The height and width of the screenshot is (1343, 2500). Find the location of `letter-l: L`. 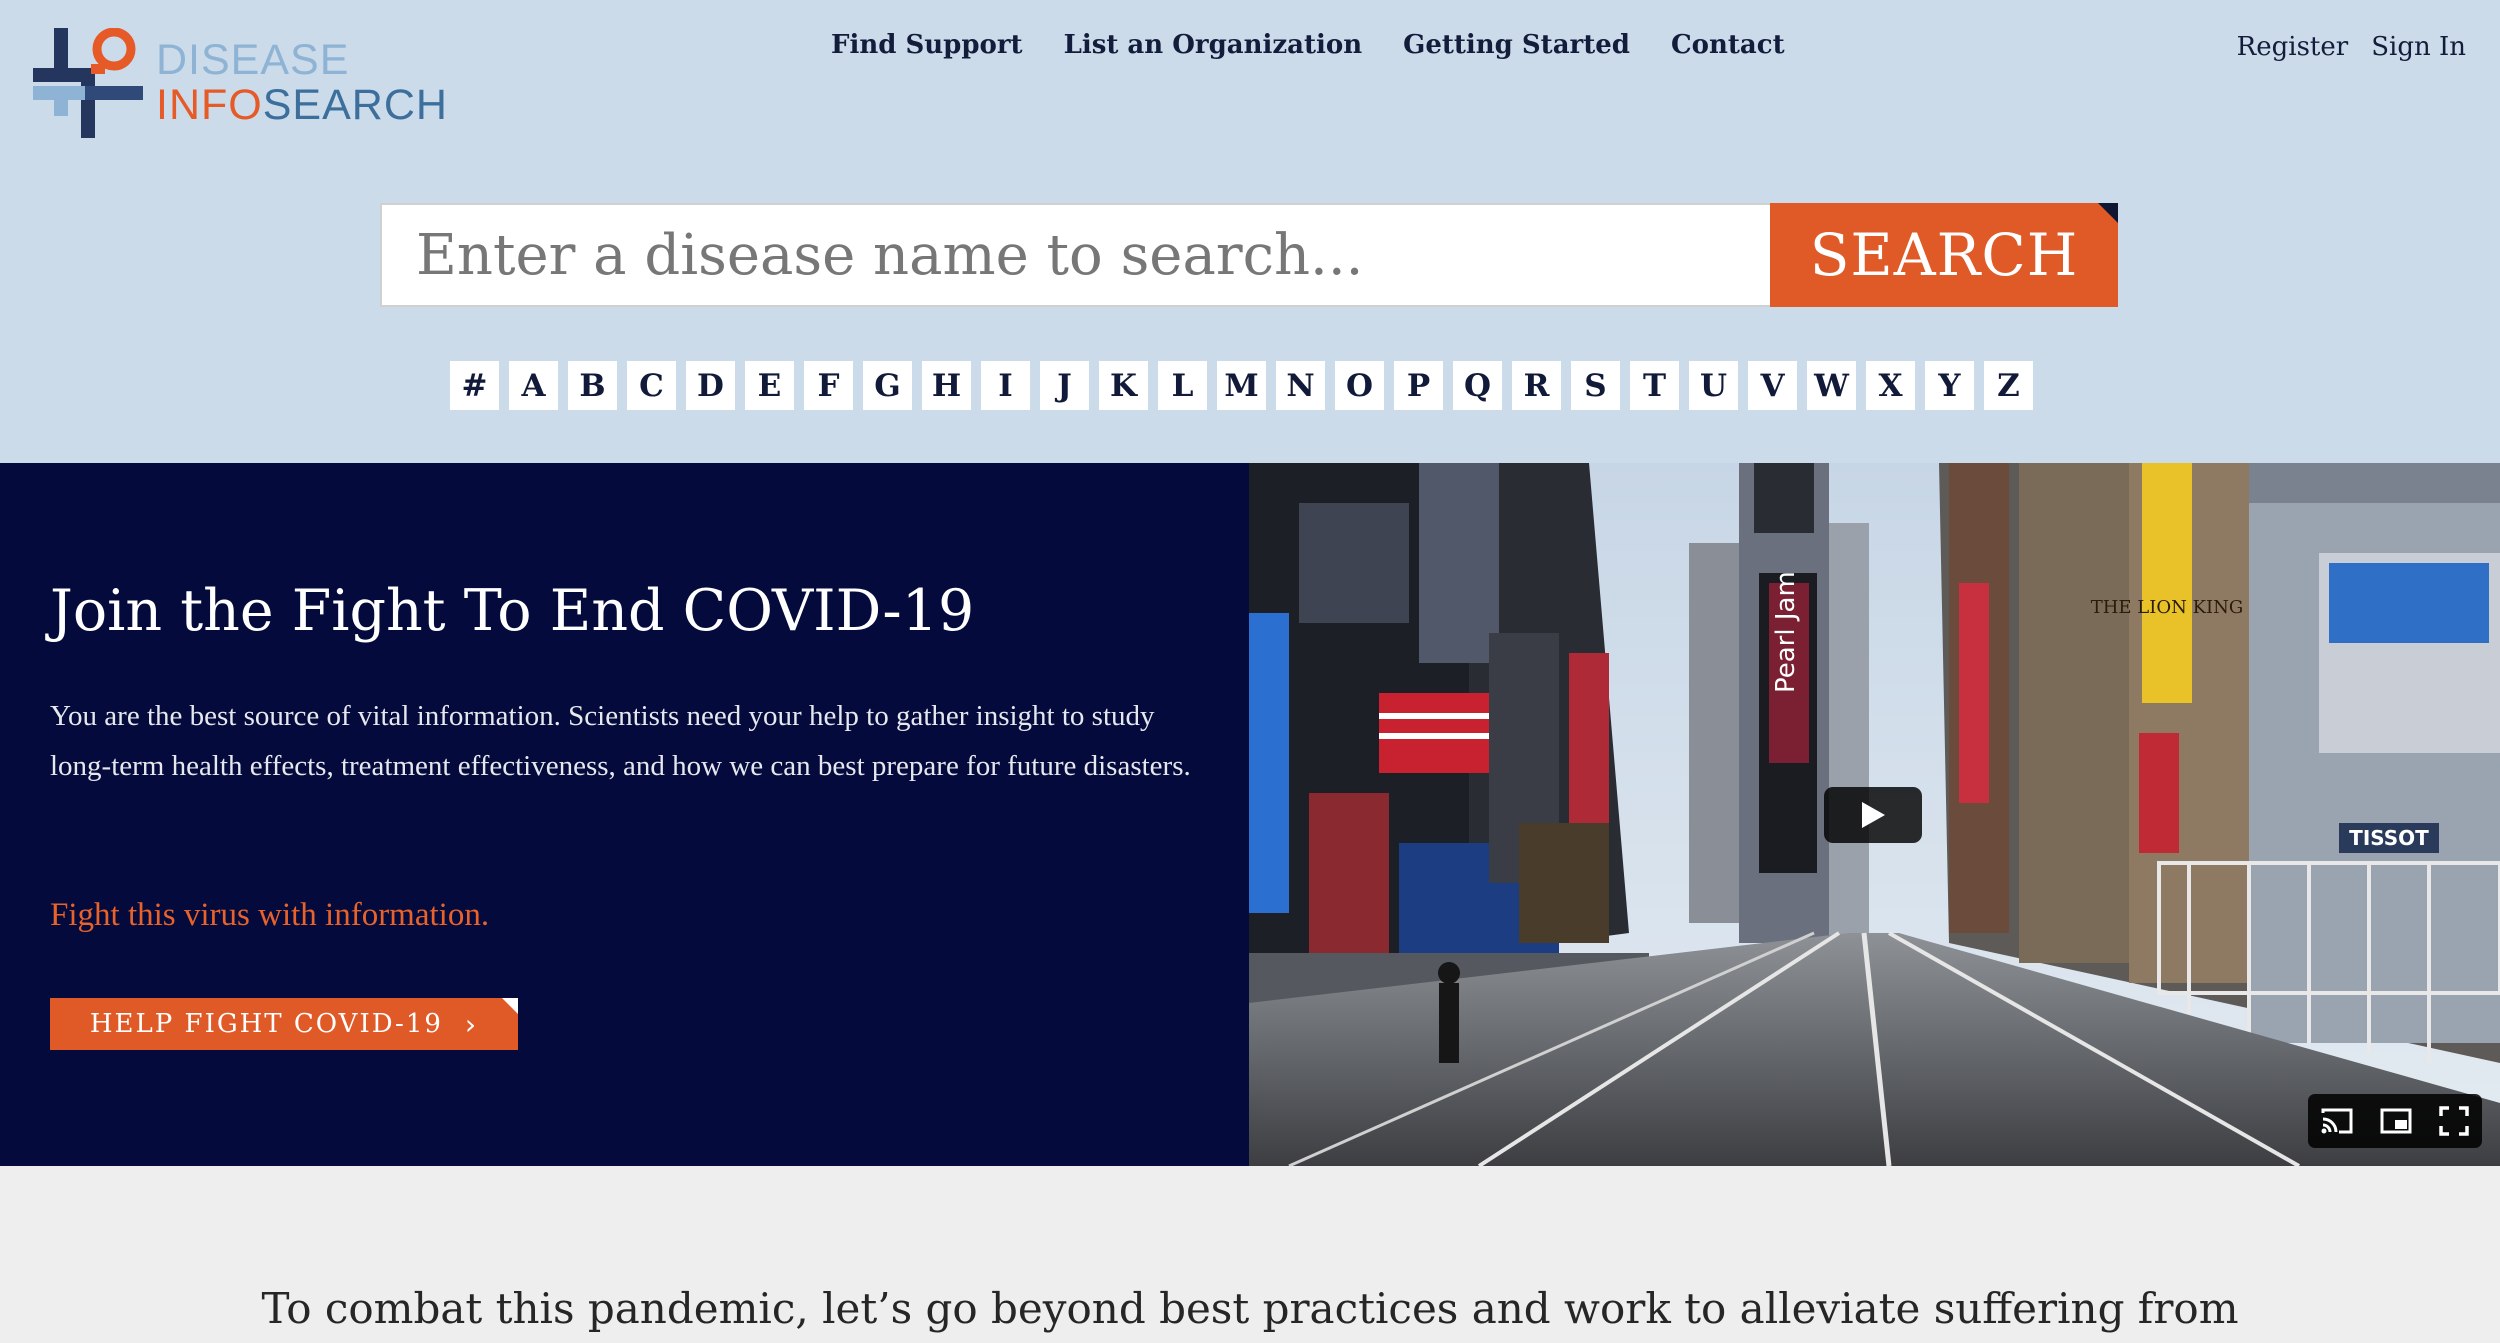

letter-l: L is located at coordinates (1182, 385).